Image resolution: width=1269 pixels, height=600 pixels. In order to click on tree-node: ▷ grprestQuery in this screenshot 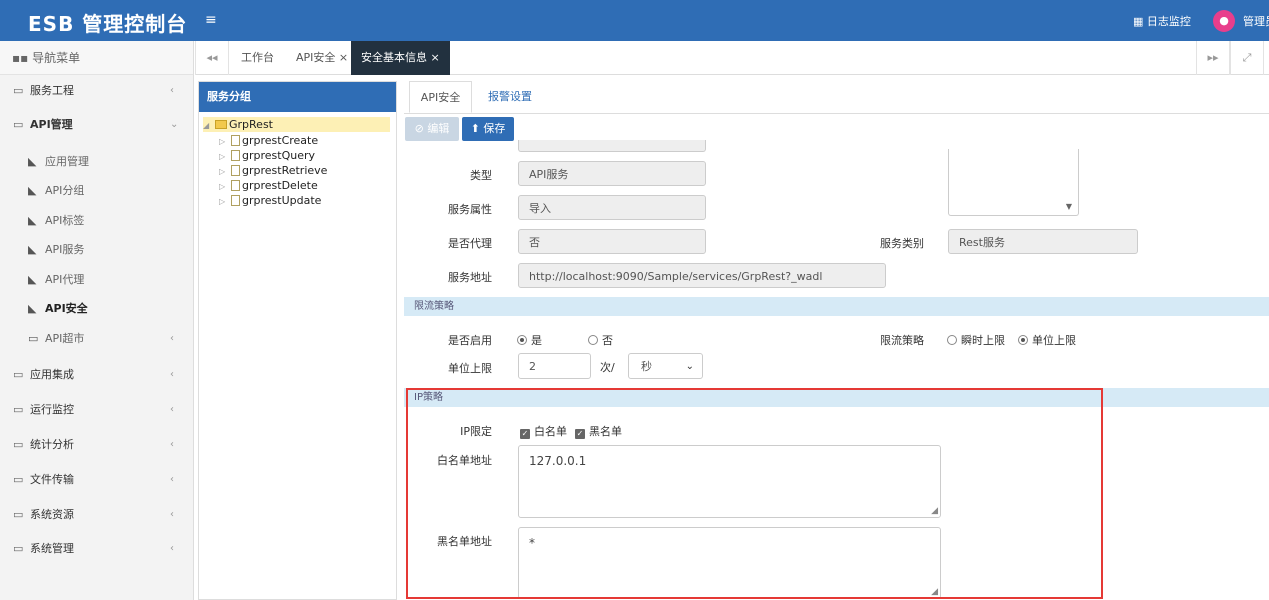, I will do `click(267, 155)`.